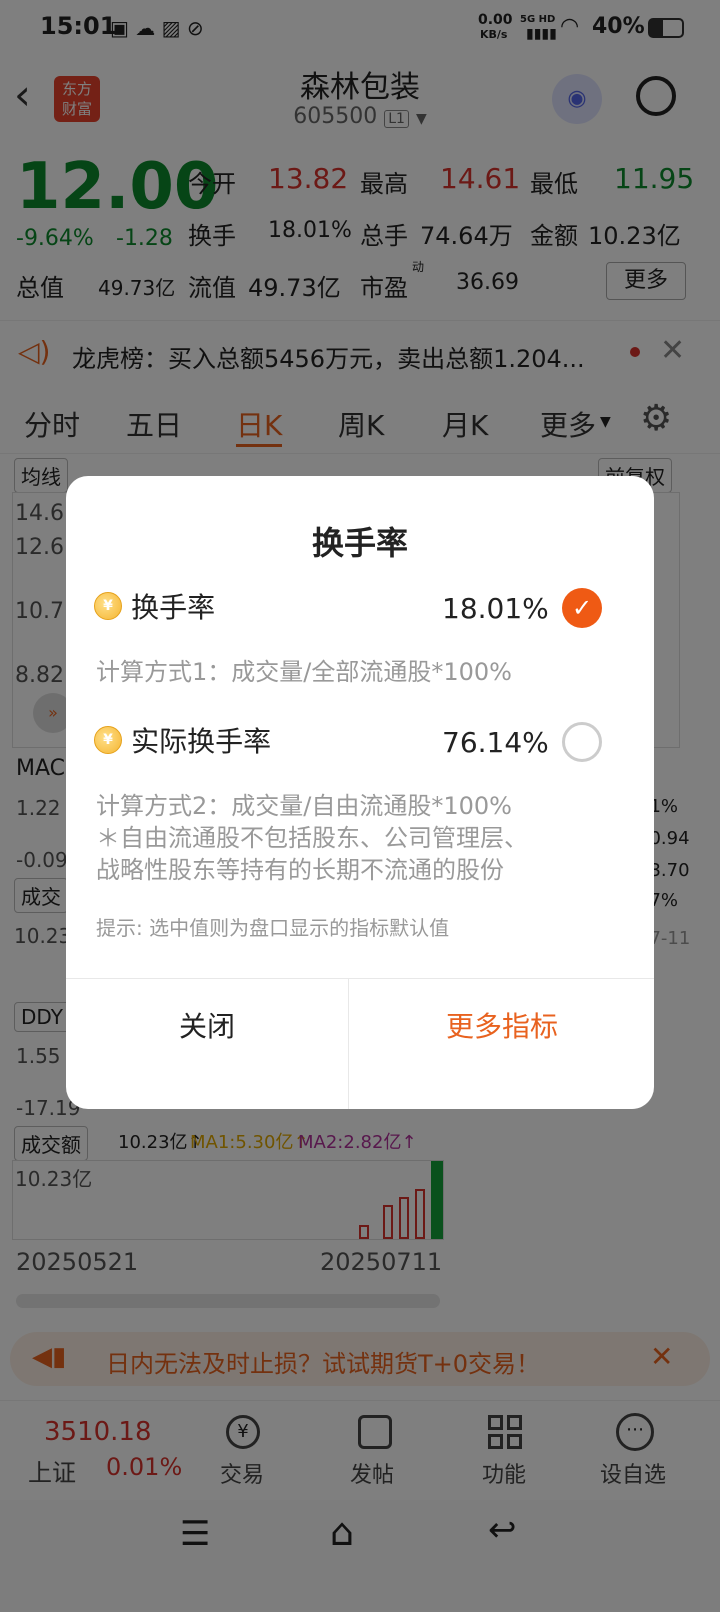 The height and width of the screenshot is (1612, 720). I want to click on option-label: 换手率, so click(173, 607).